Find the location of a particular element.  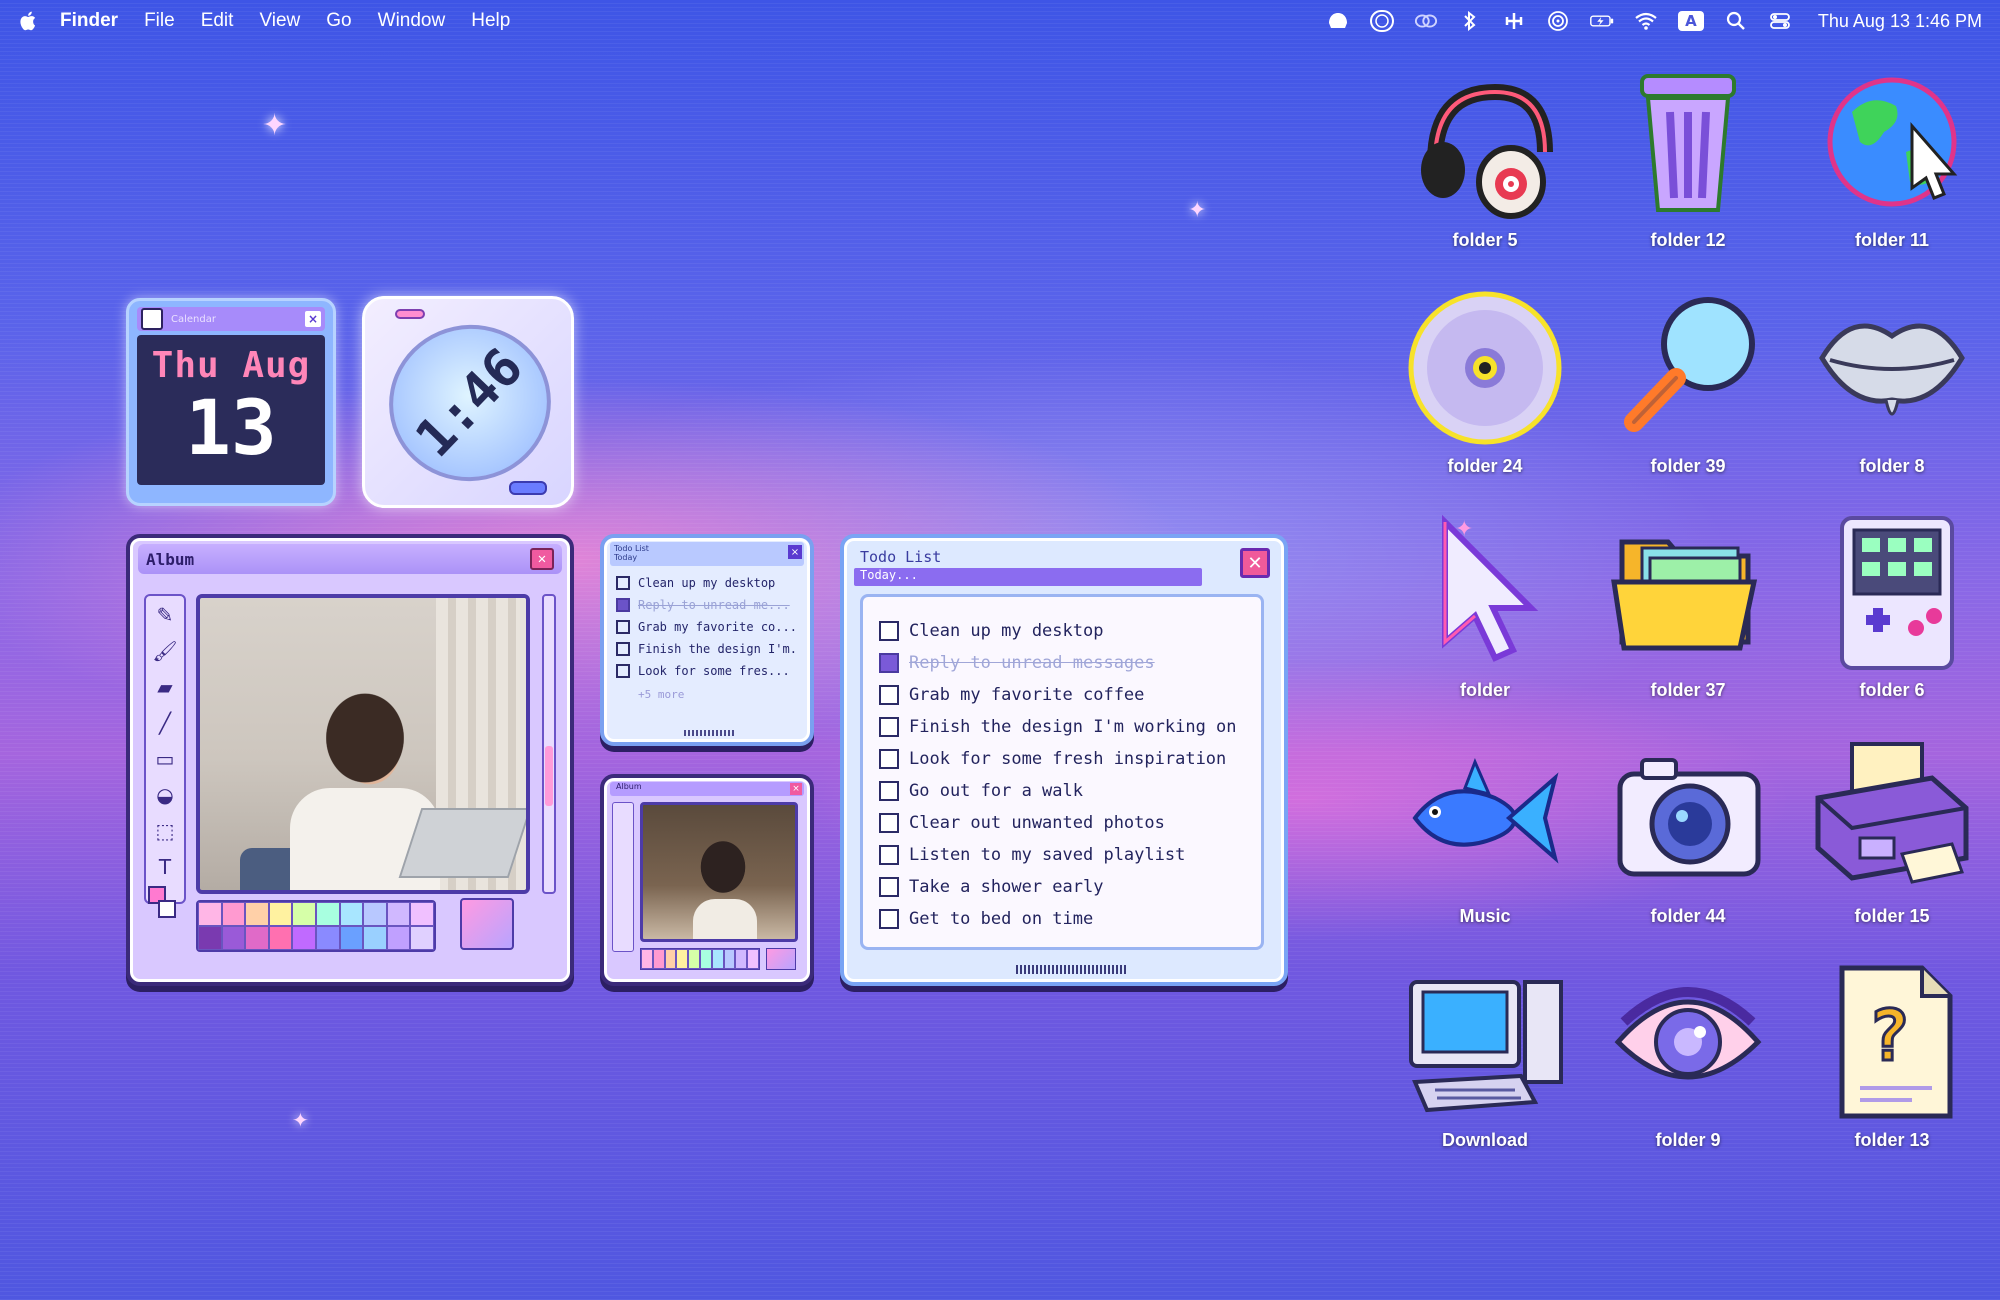

desktop-icon-folder-12: folder 12 is located at coordinates (1688, 162).